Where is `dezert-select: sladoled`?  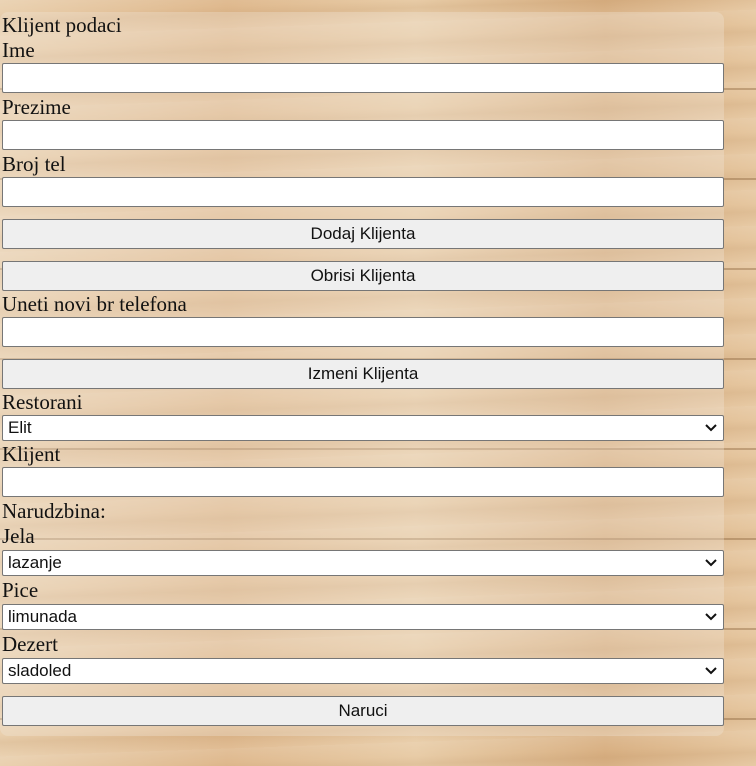
dezert-select: sladoled is located at coordinates (363, 671).